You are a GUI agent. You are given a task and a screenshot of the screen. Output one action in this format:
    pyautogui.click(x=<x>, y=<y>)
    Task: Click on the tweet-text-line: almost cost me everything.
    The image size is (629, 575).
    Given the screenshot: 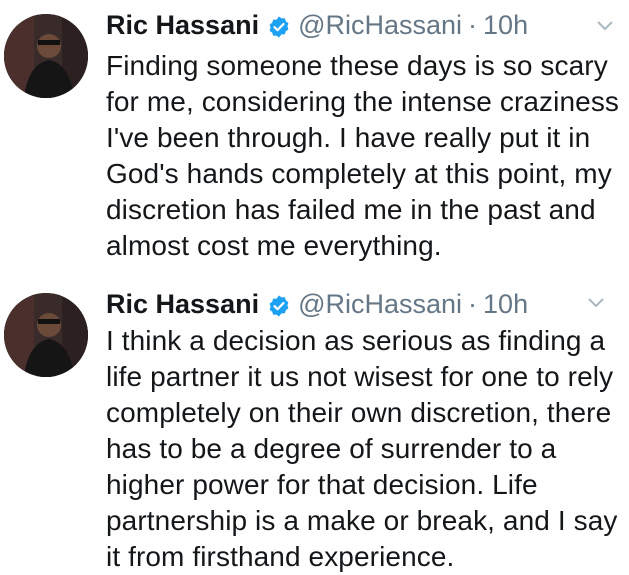 What is the action you would take?
    pyautogui.click(x=274, y=245)
    